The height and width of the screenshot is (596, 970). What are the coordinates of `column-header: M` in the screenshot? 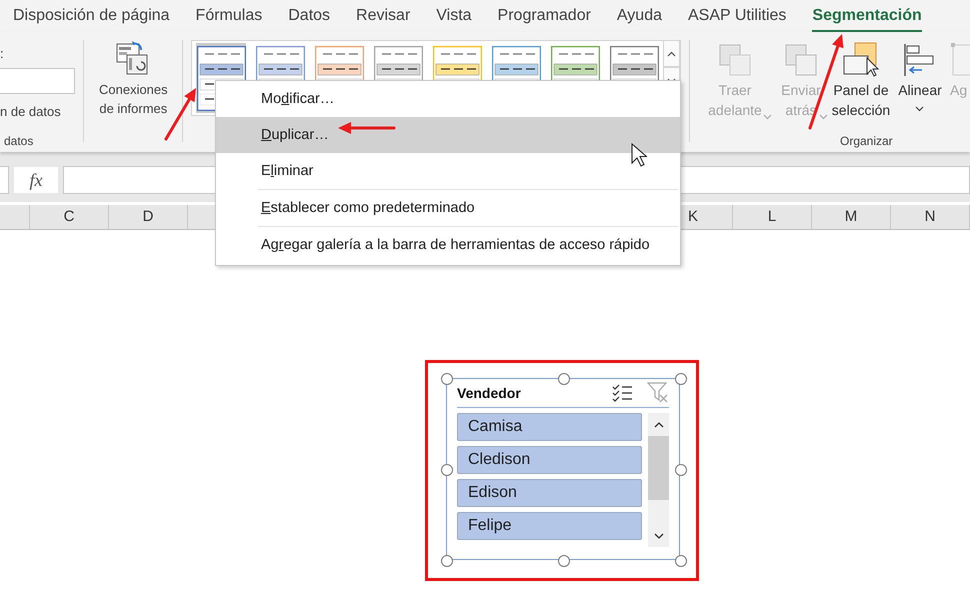 It's located at (851, 217).